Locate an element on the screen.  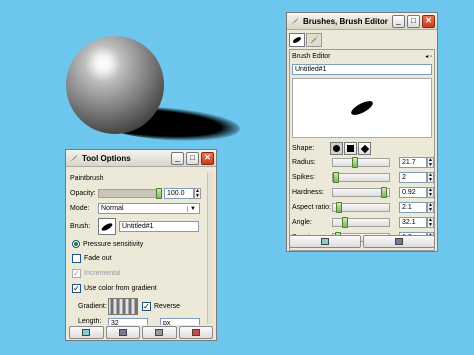
param-row: Aspect ratio: 2.1 ▲ ▼ is located at coordinates (363, 207).